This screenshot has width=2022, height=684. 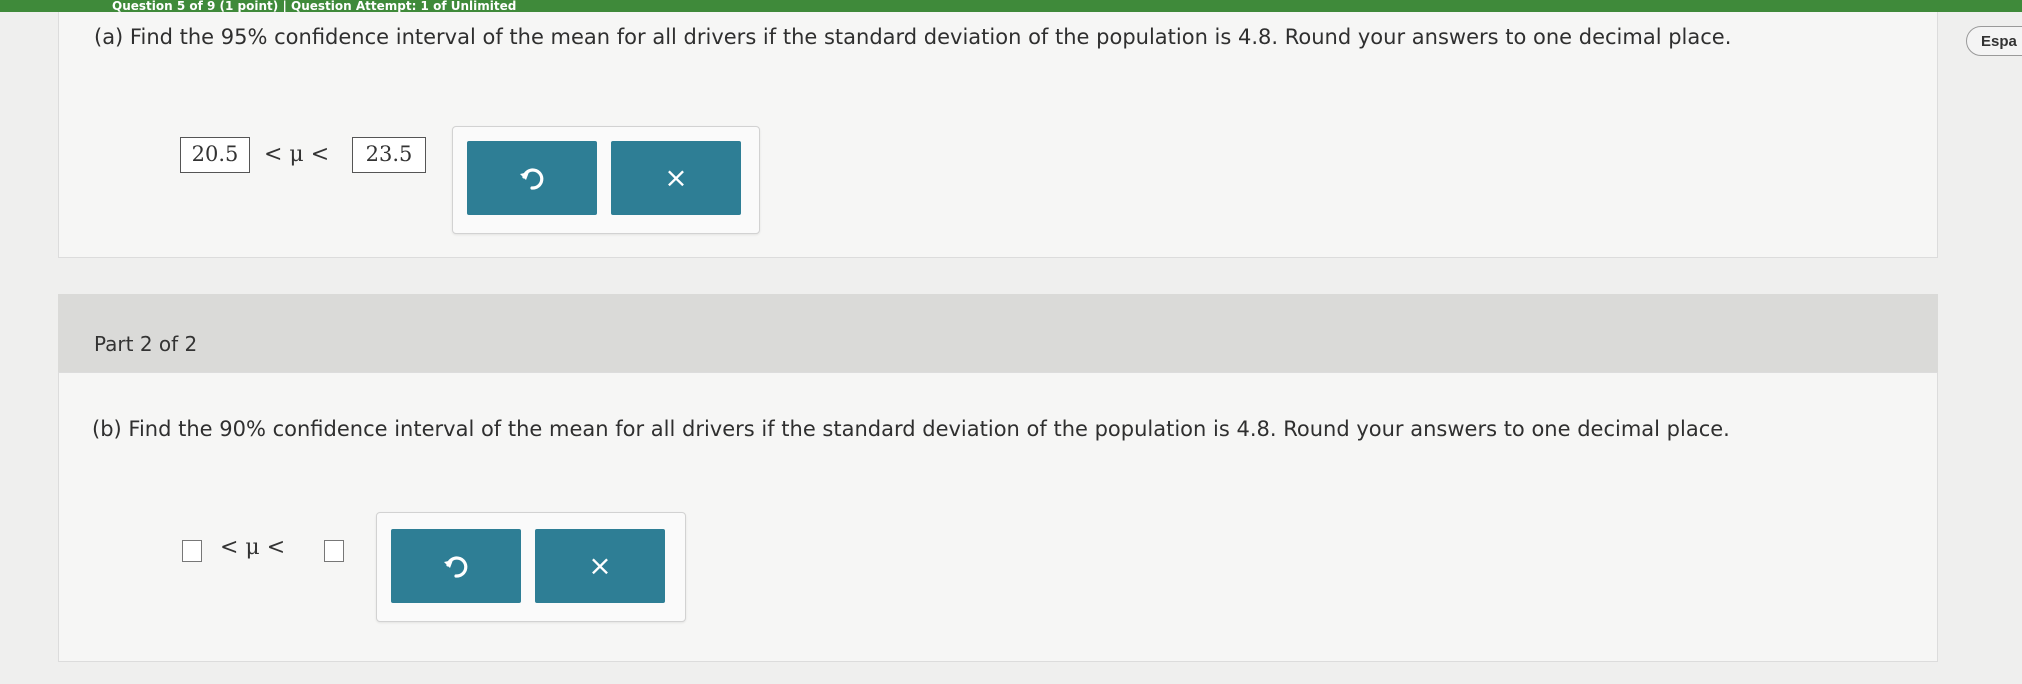 I want to click on part-a-lower-input: 20.5, so click(x=215, y=155).